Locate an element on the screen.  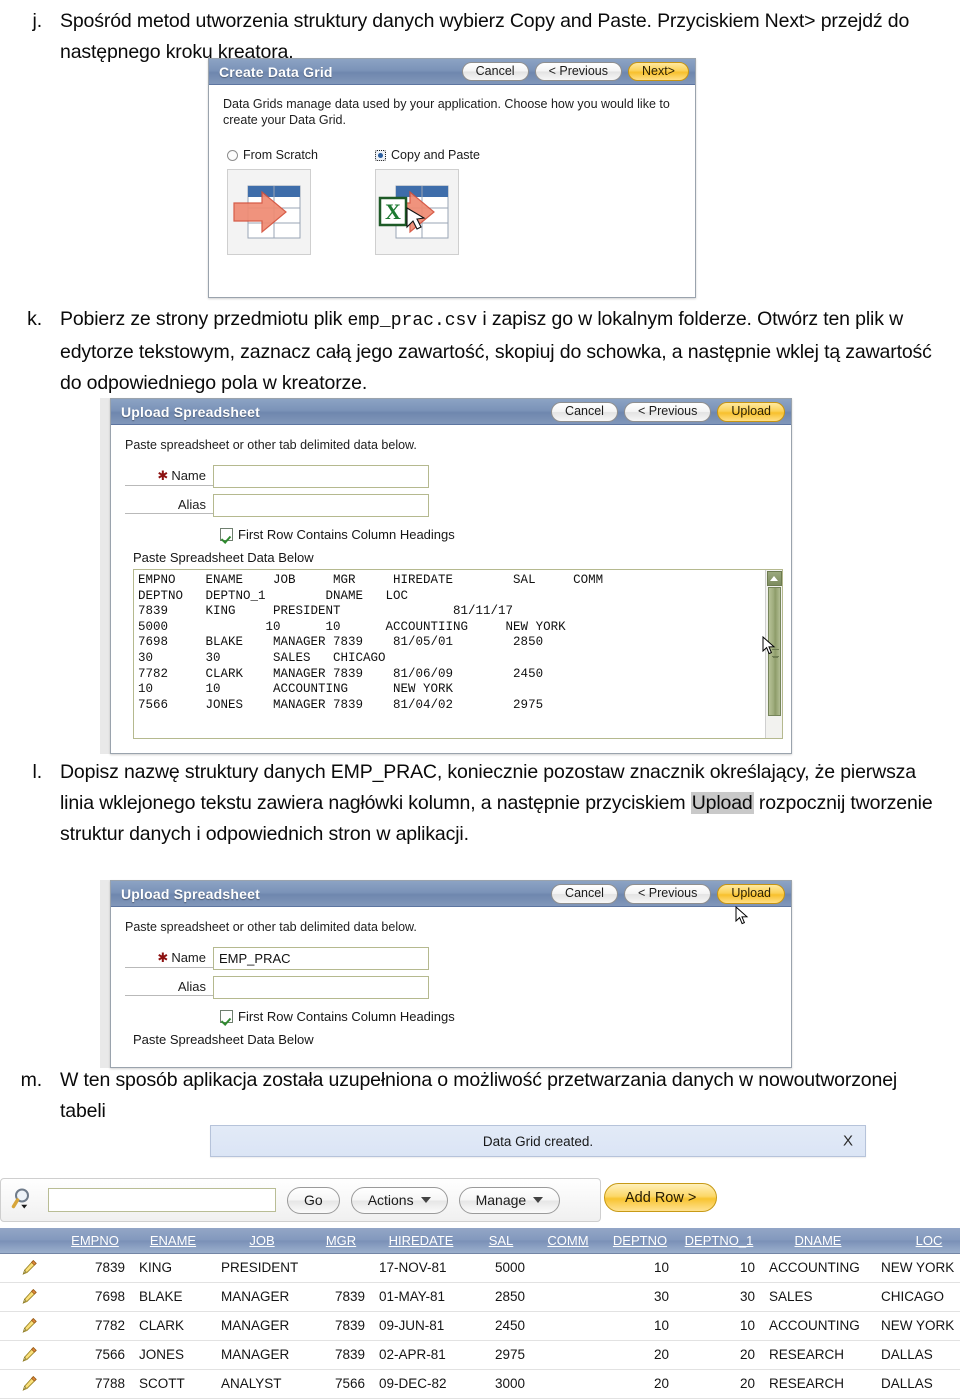
scroll-up-icon is located at coordinates (774, 578).